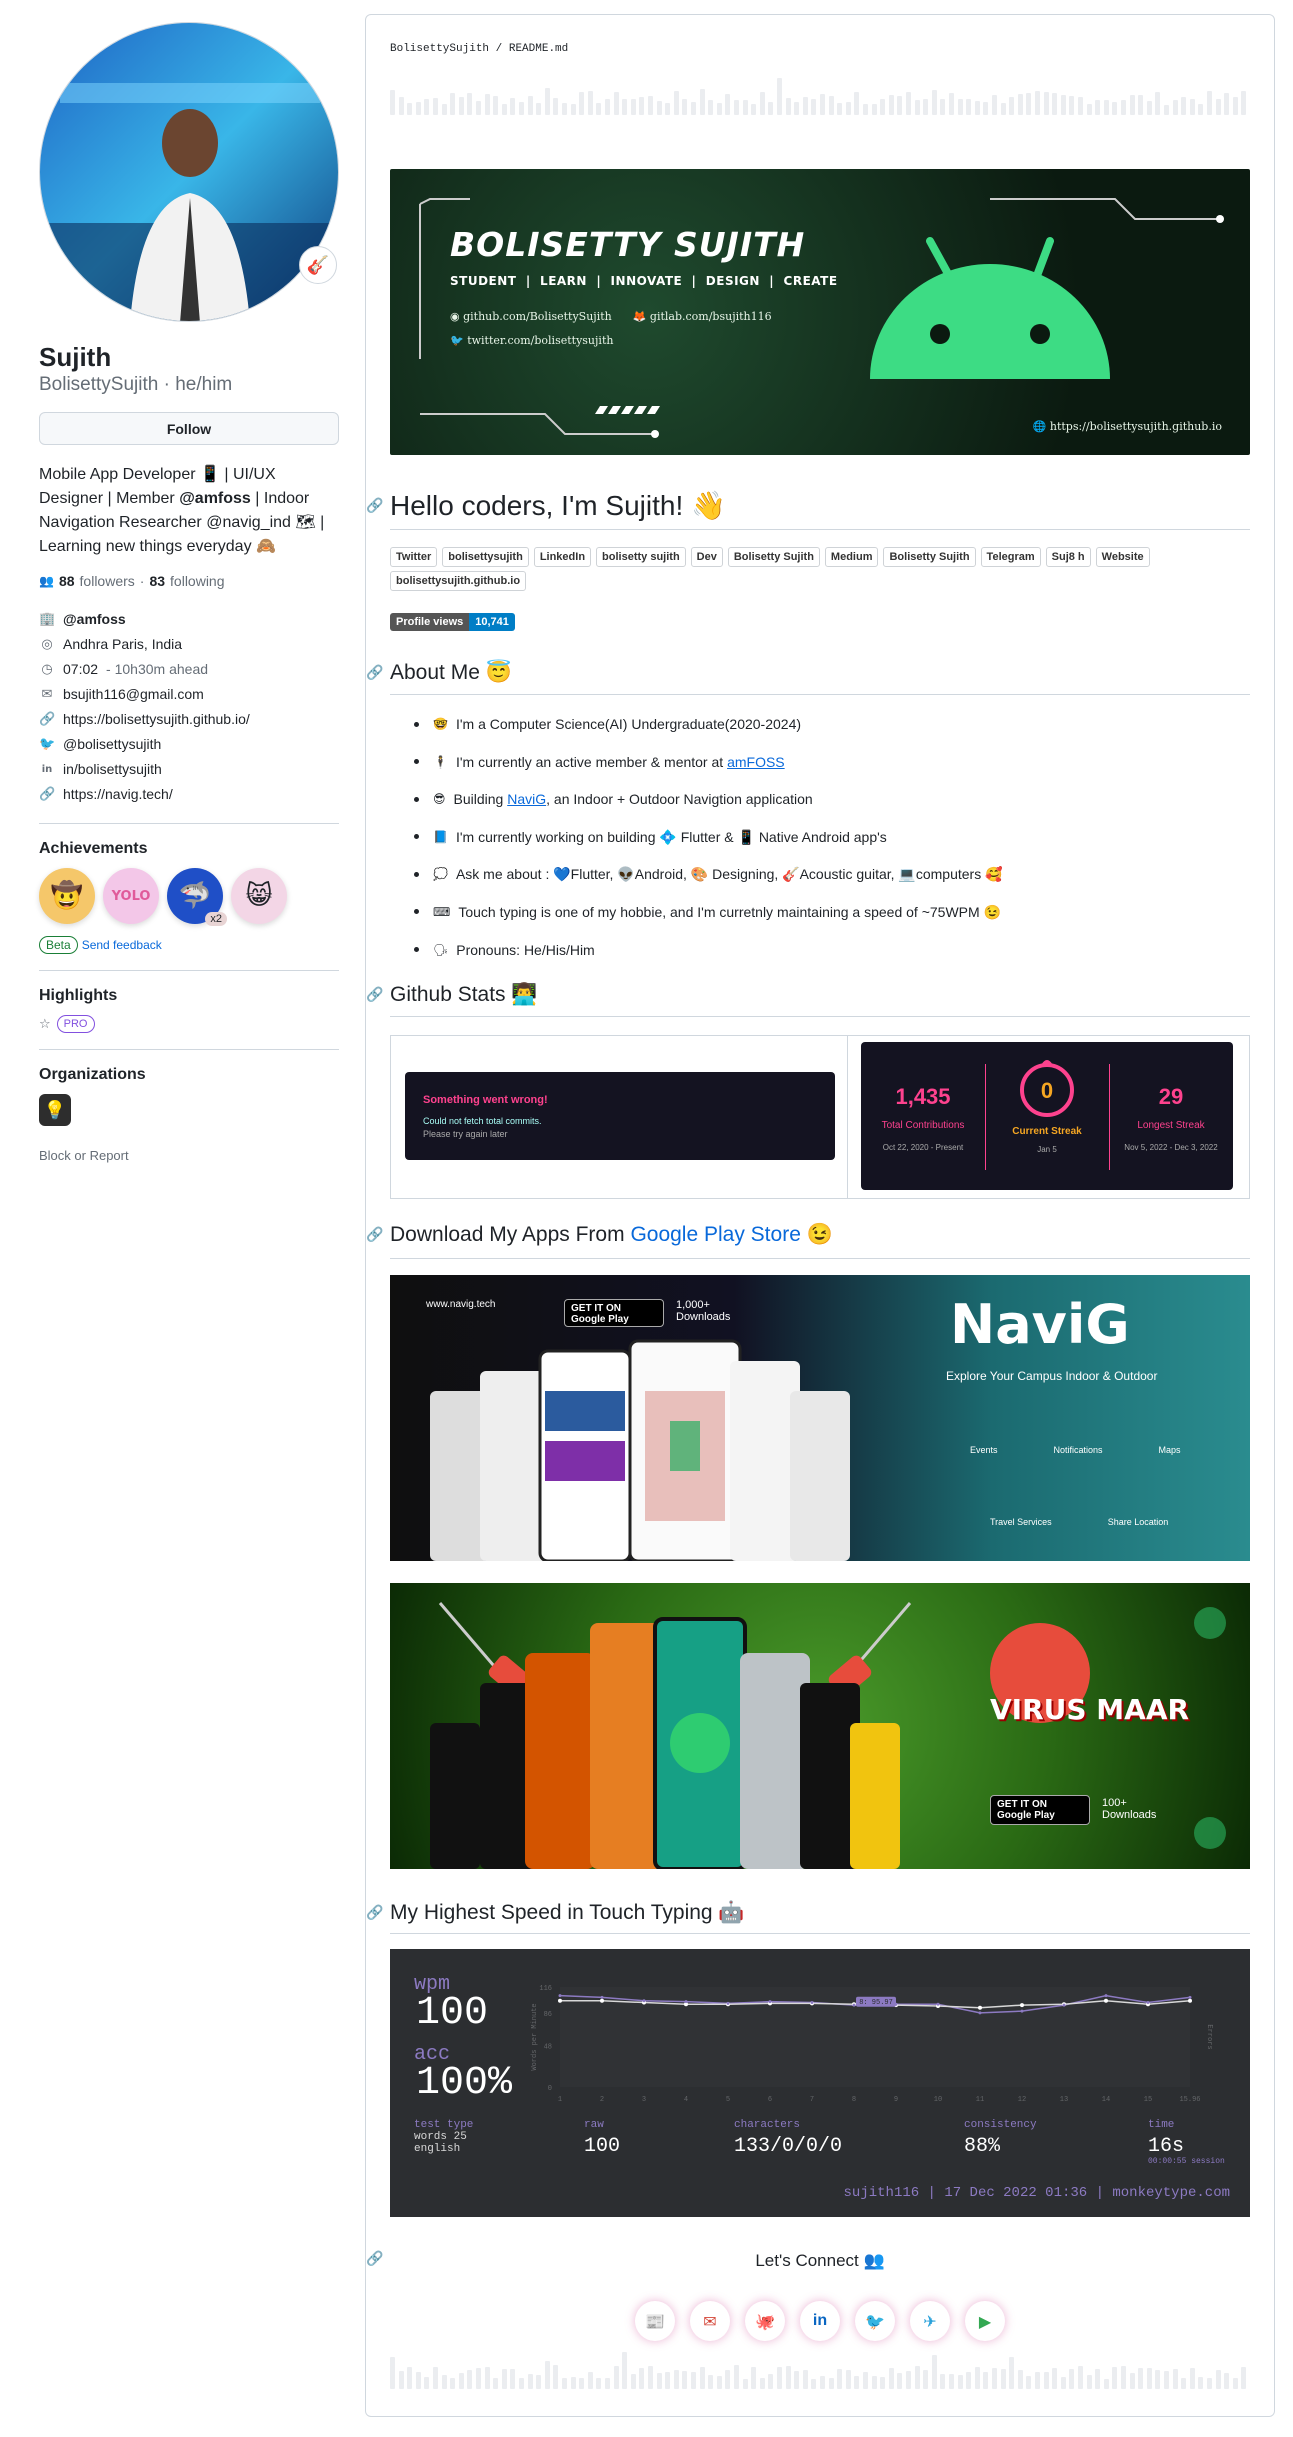 The height and width of the screenshot is (2437, 1293). I want to click on heading-about-text: About Me 😇, so click(451, 672).